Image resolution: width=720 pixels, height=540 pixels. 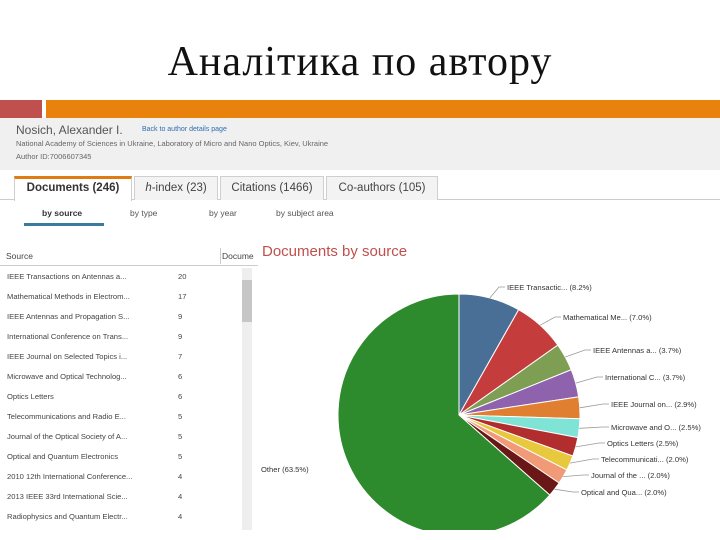 I want to click on tab-documents: Documents (246), so click(x=73, y=188).